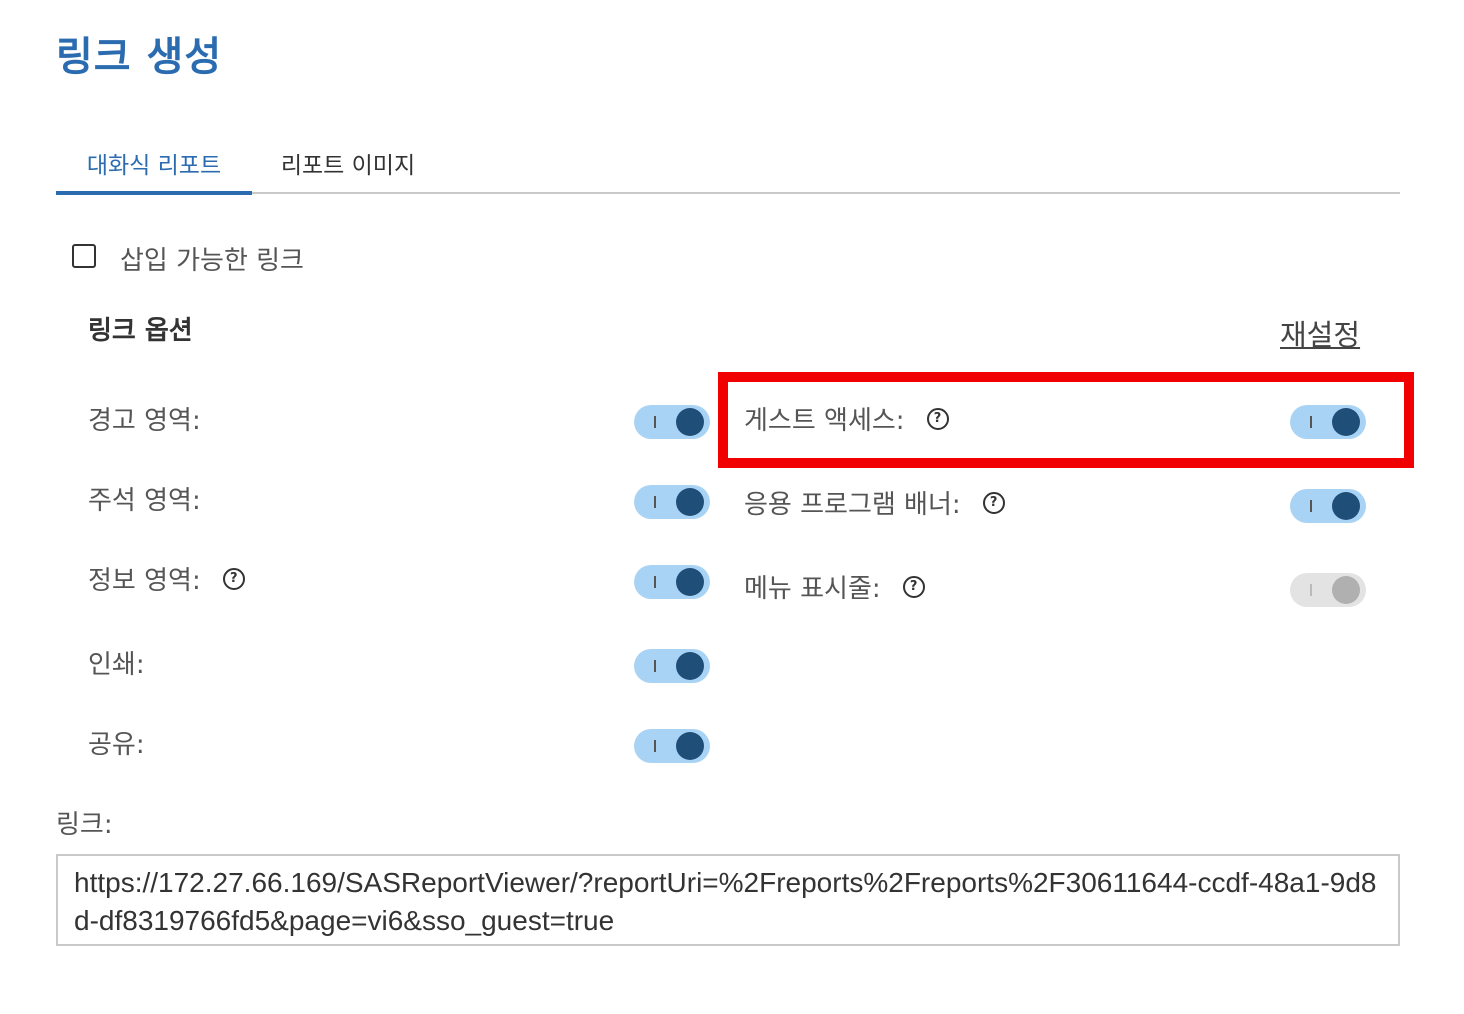 This screenshot has height=1014, width=1464. I want to click on option-label-text: 메뉴 표시줄:, so click(812, 589).